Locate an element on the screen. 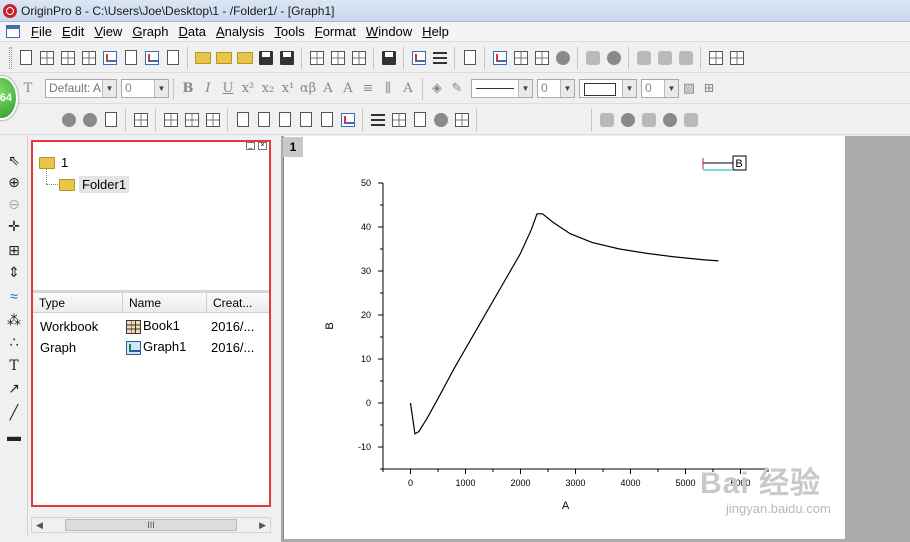 Image resolution: width=910 pixels, height=542 pixels. rotate-button is located at coordinates (613, 57).